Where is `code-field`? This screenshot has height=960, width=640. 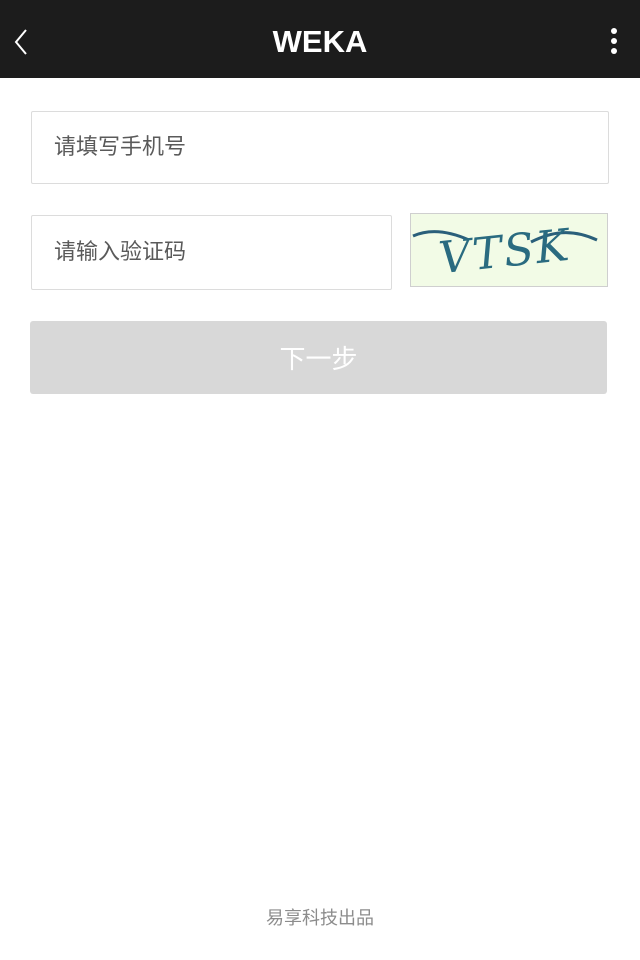 code-field is located at coordinates (211, 252).